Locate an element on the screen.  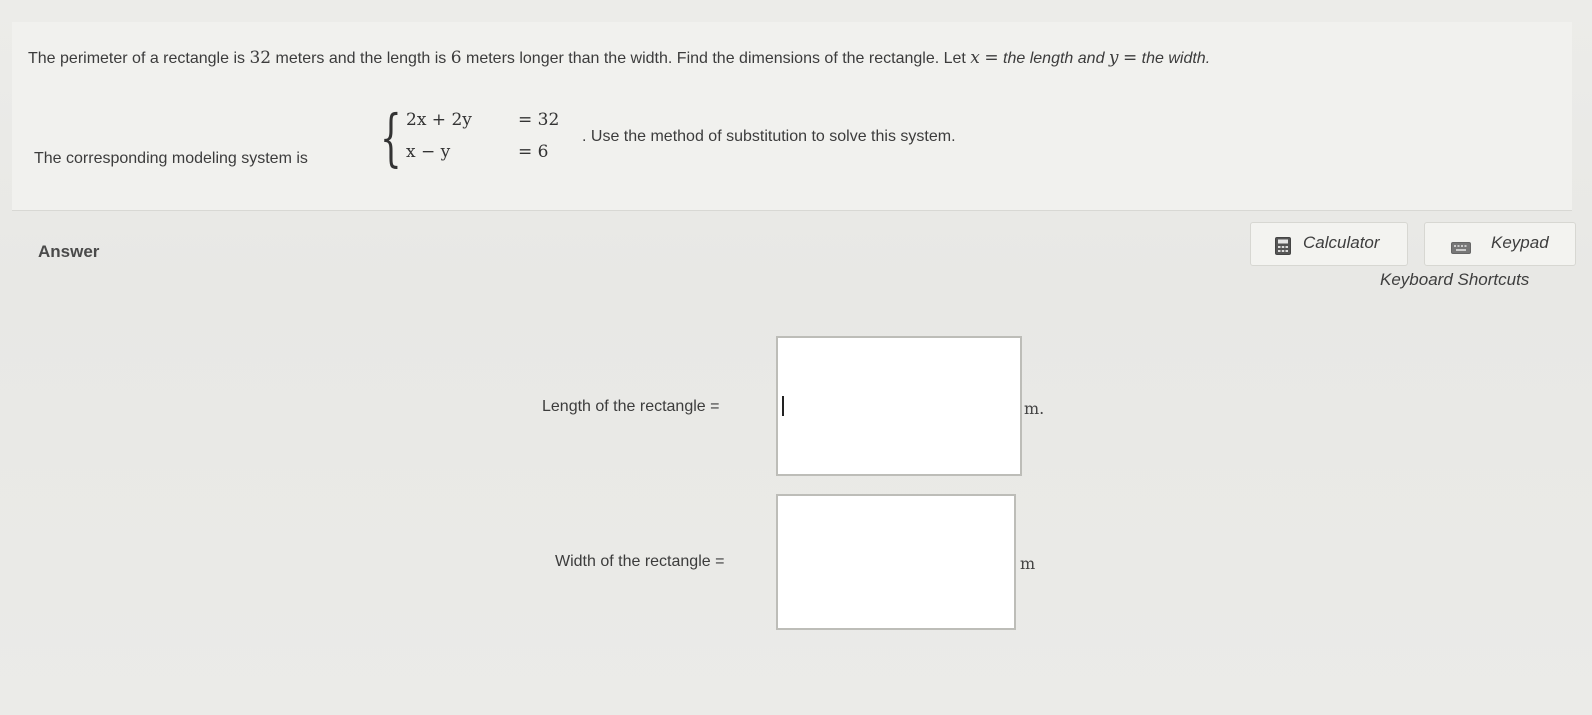
left-brace-icon: { is located at coordinates (391, 137).